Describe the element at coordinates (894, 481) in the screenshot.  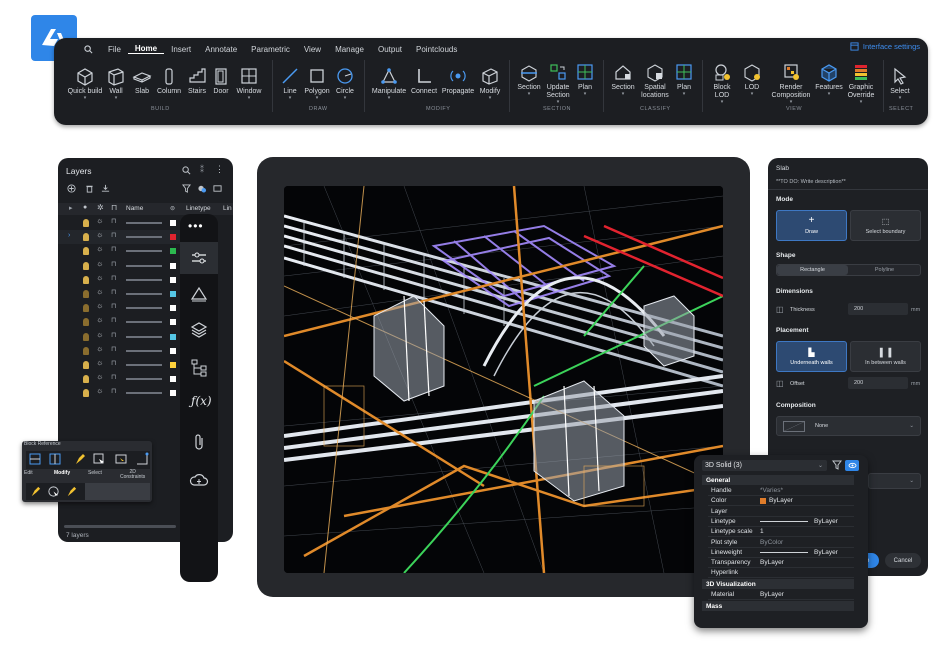
I see `secondary-select: ⌄` at that location.